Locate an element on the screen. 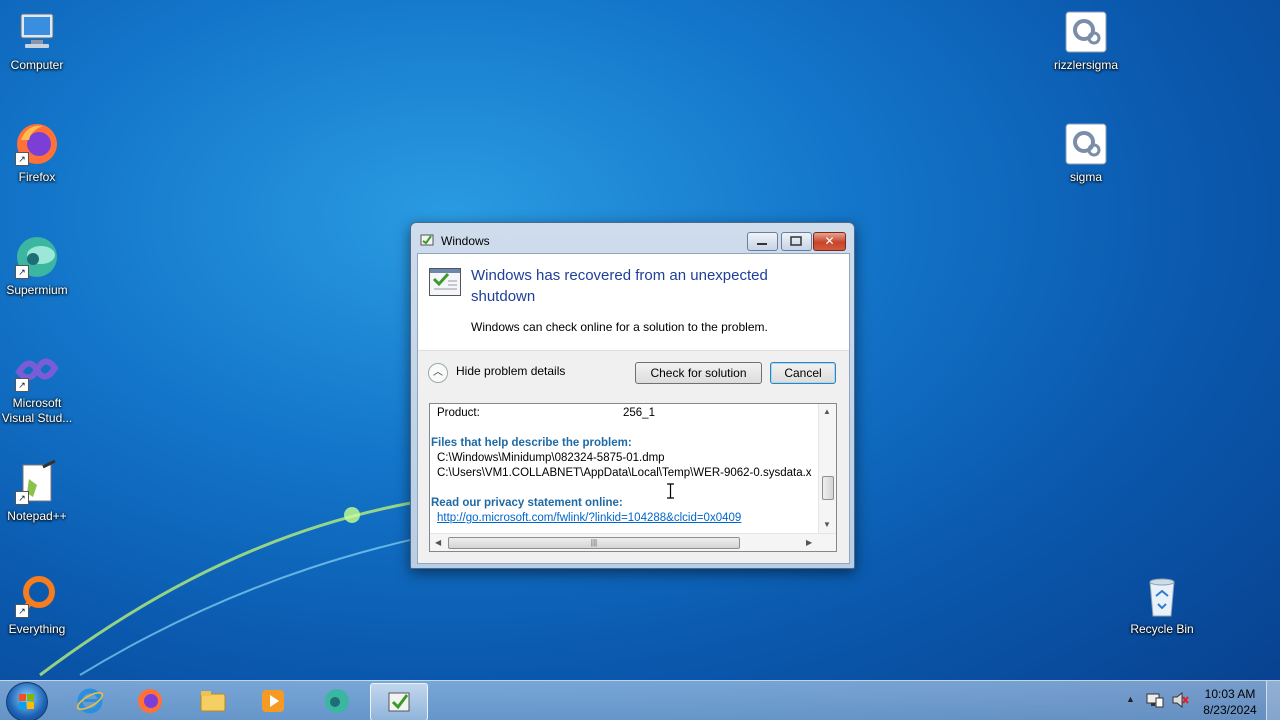  desktop-icon-label: sigma is located at coordinates (1085, 177).